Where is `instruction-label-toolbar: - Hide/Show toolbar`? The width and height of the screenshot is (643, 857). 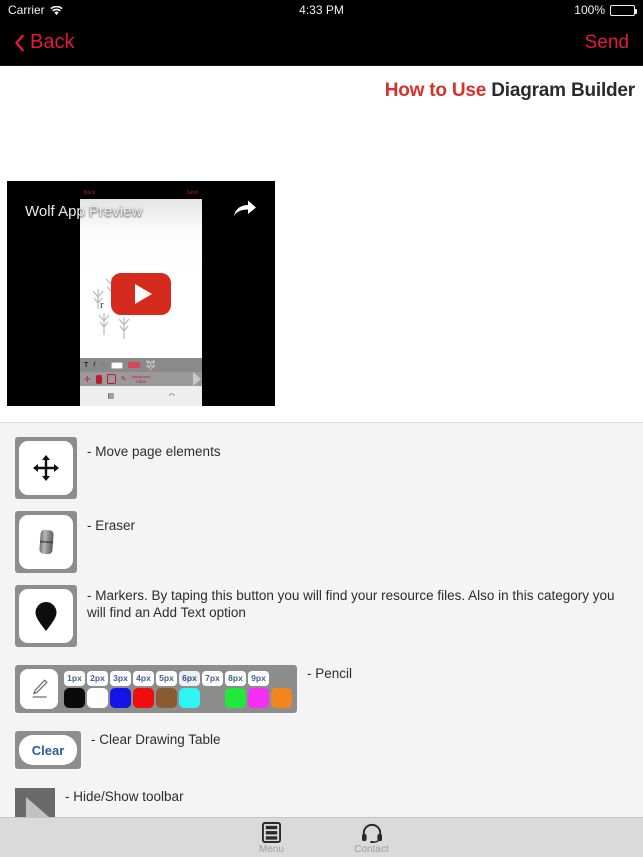
instruction-label-toolbar: - Hide/Show toolbar is located at coordinates (124, 796).